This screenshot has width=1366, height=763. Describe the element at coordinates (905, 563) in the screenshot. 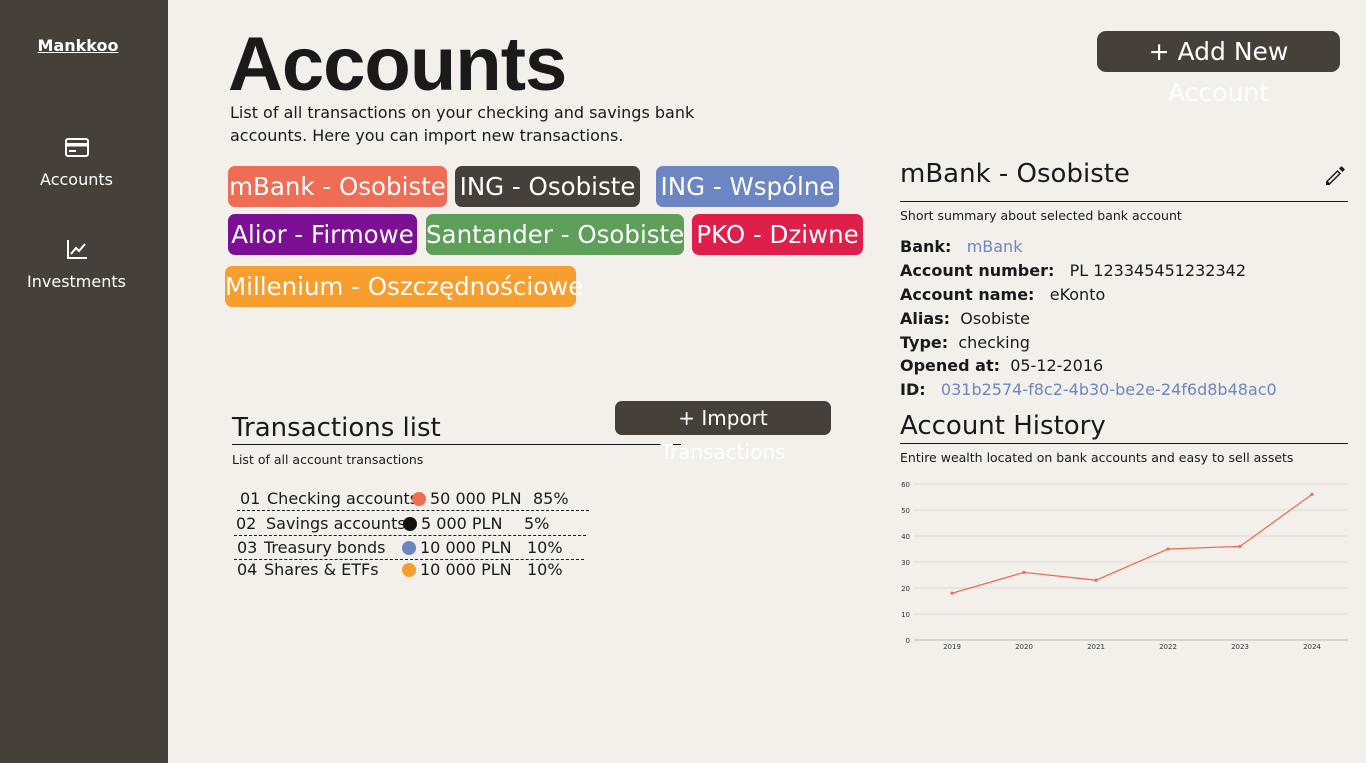

I see `y-tick-label: 30` at that location.